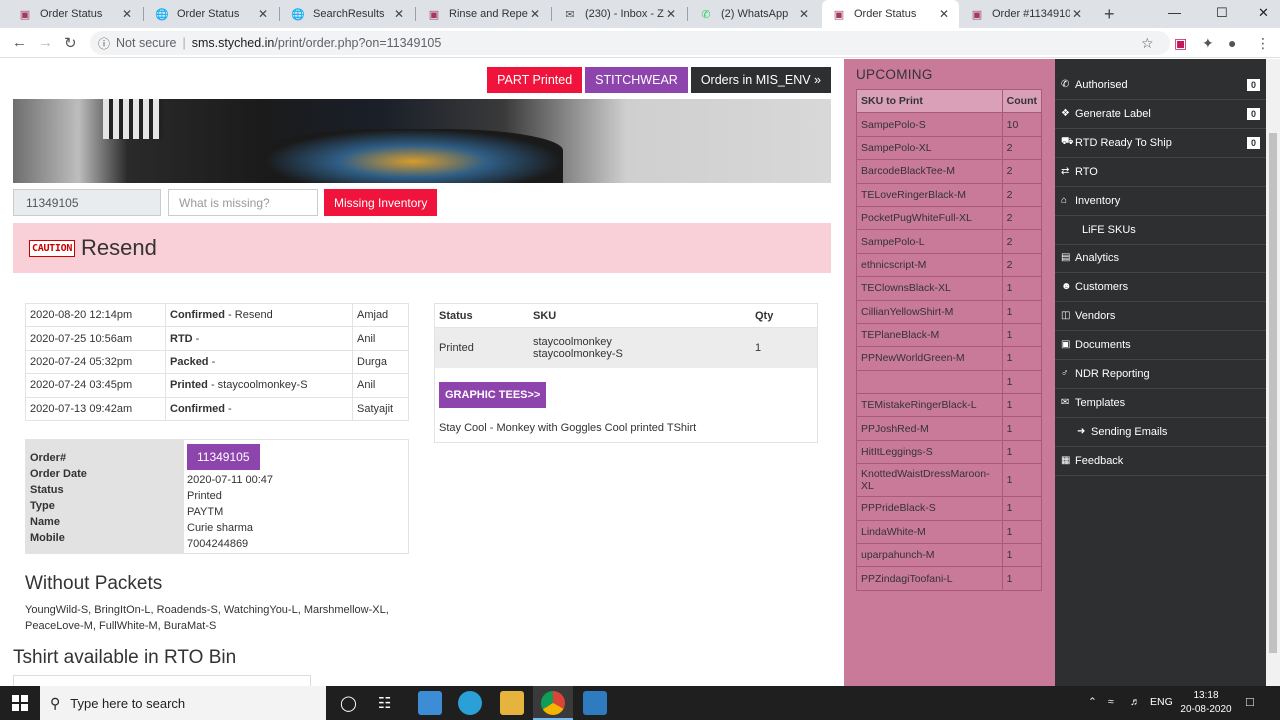 This screenshot has width=1280, height=720. I want to click on info-icon: ⓘ, so click(104, 43).